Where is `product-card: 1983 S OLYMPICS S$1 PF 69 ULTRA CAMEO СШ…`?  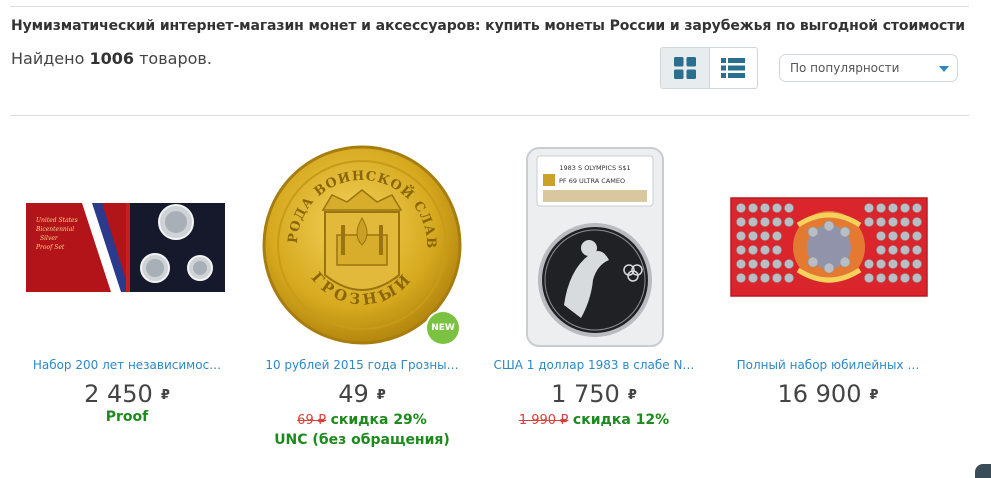 product-card: 1983 S OLYMPICS S$1 PF 69 ULTRA CAMEO СШ… is located at coordinates (594, 284).